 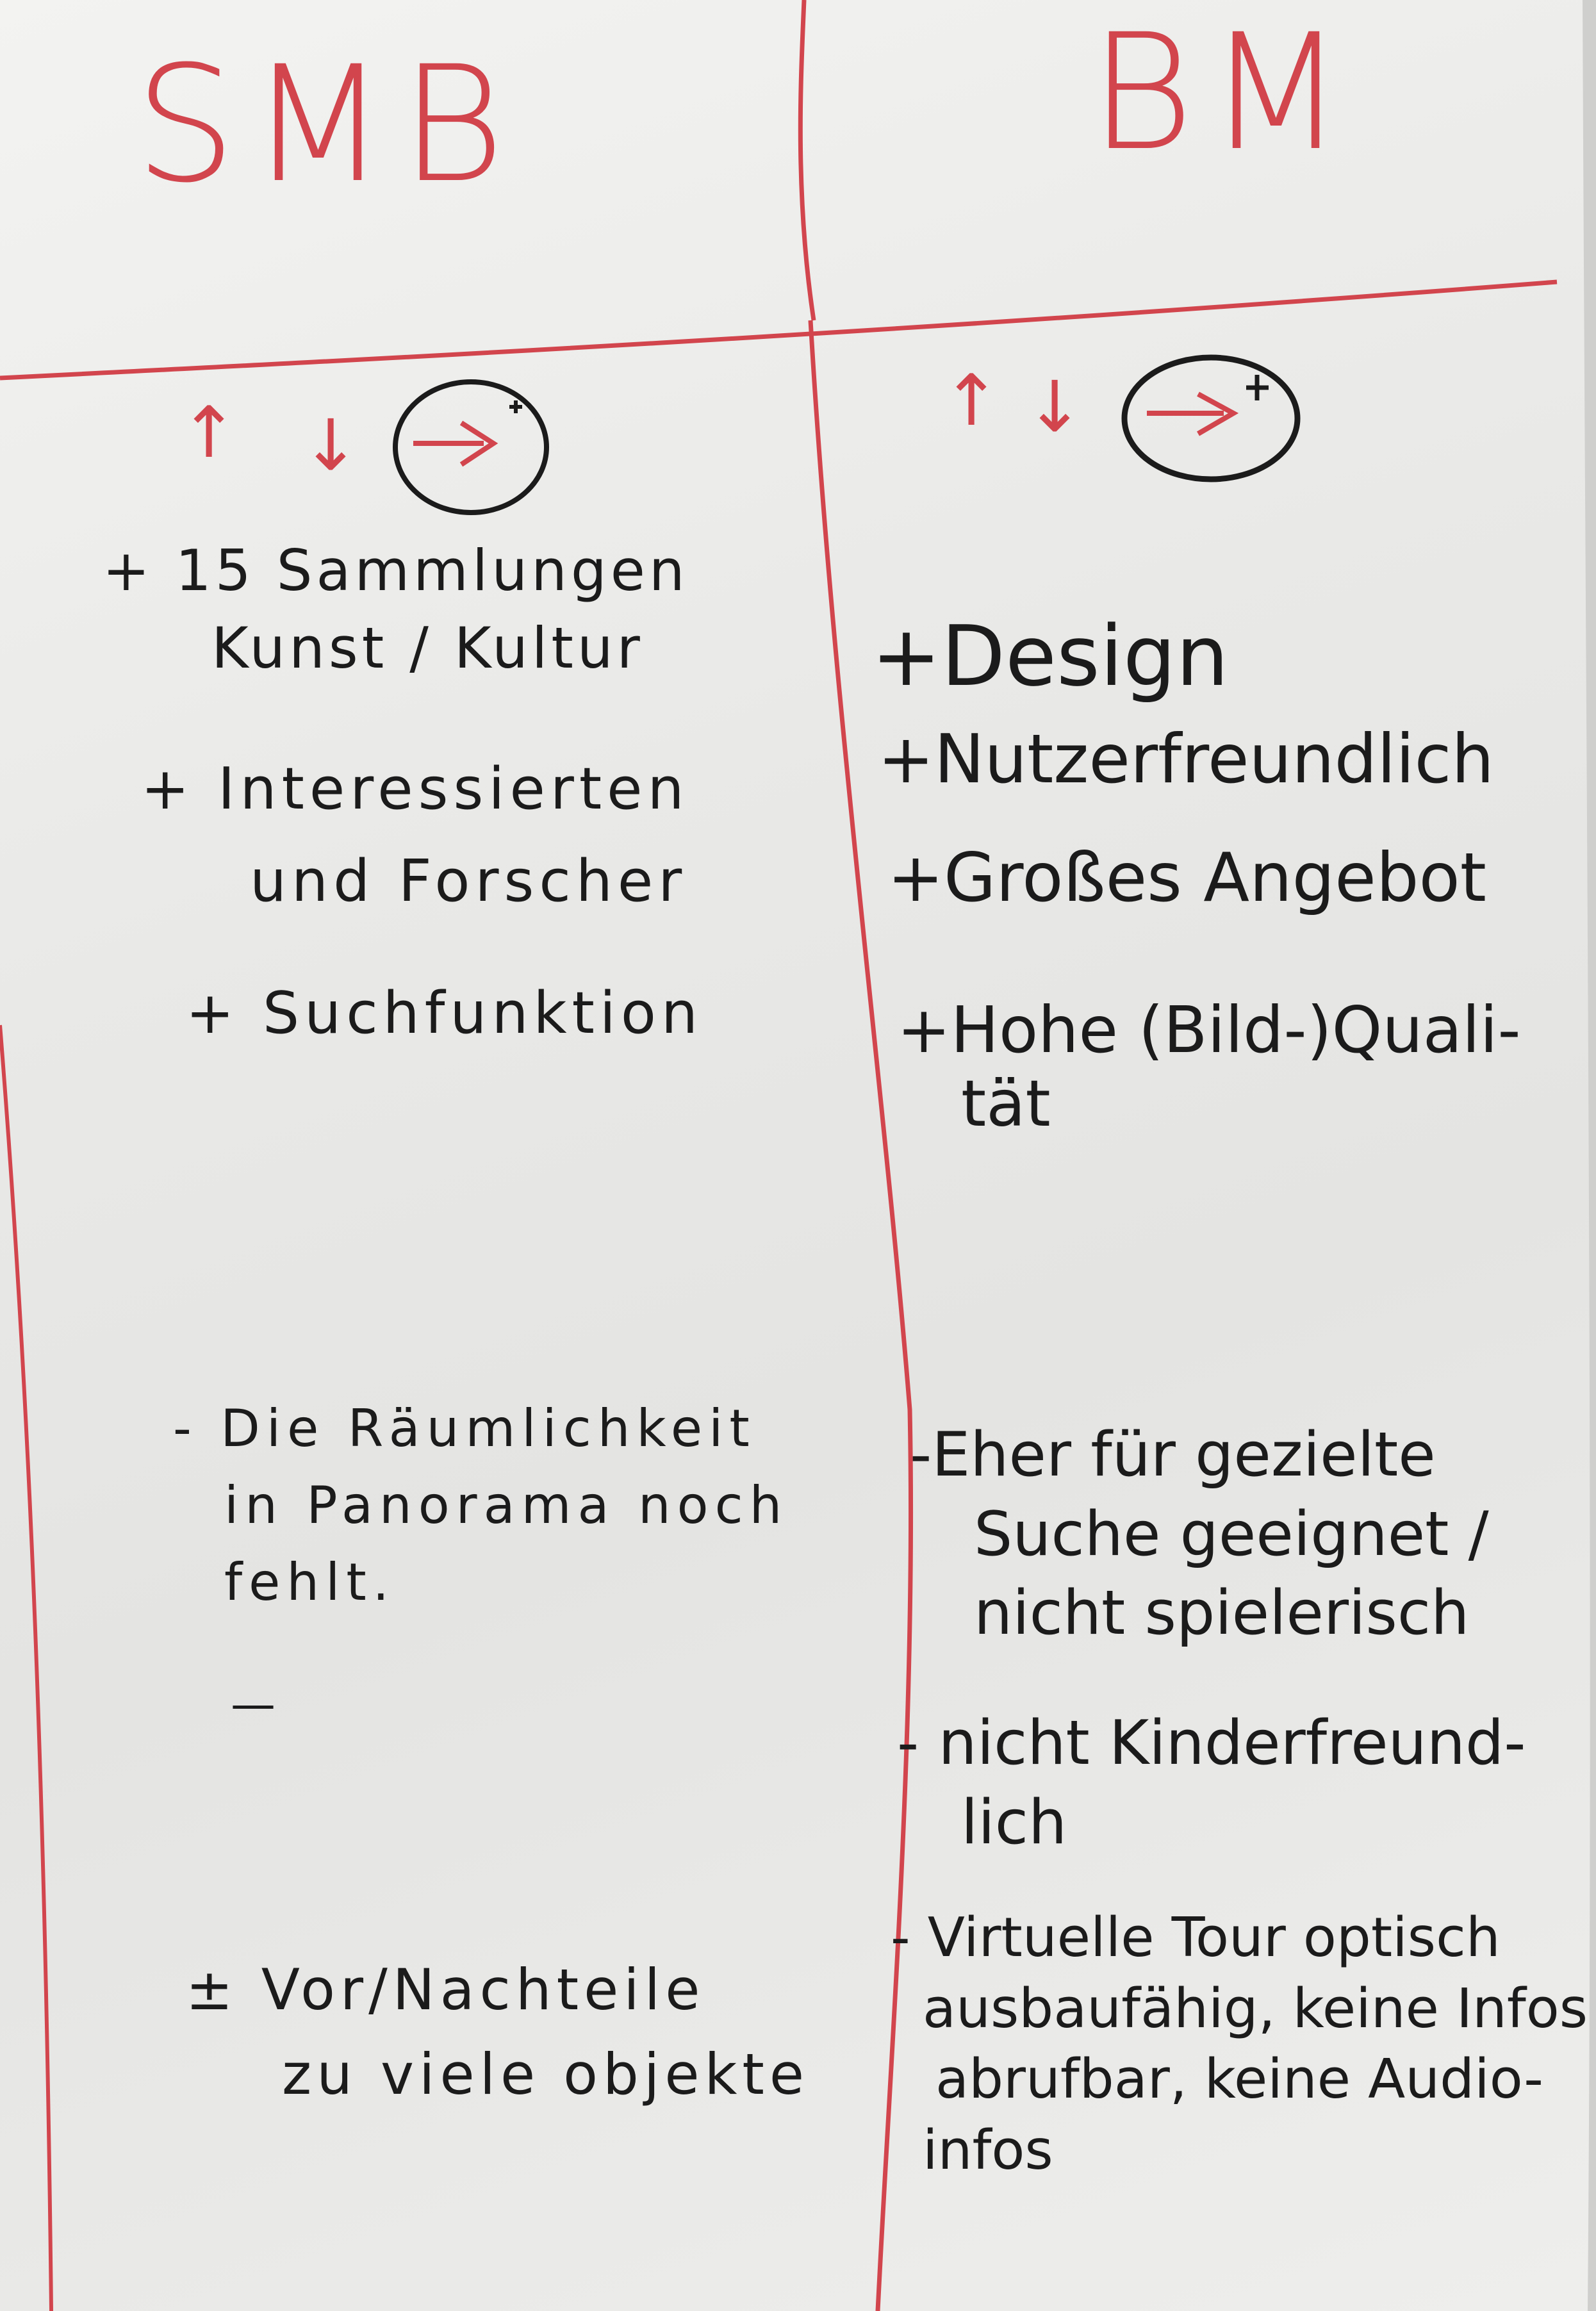 I want to click on left-pro-item-1: + 15 Sammlungen Kunst / Kultur, so click(x=396, y=610).